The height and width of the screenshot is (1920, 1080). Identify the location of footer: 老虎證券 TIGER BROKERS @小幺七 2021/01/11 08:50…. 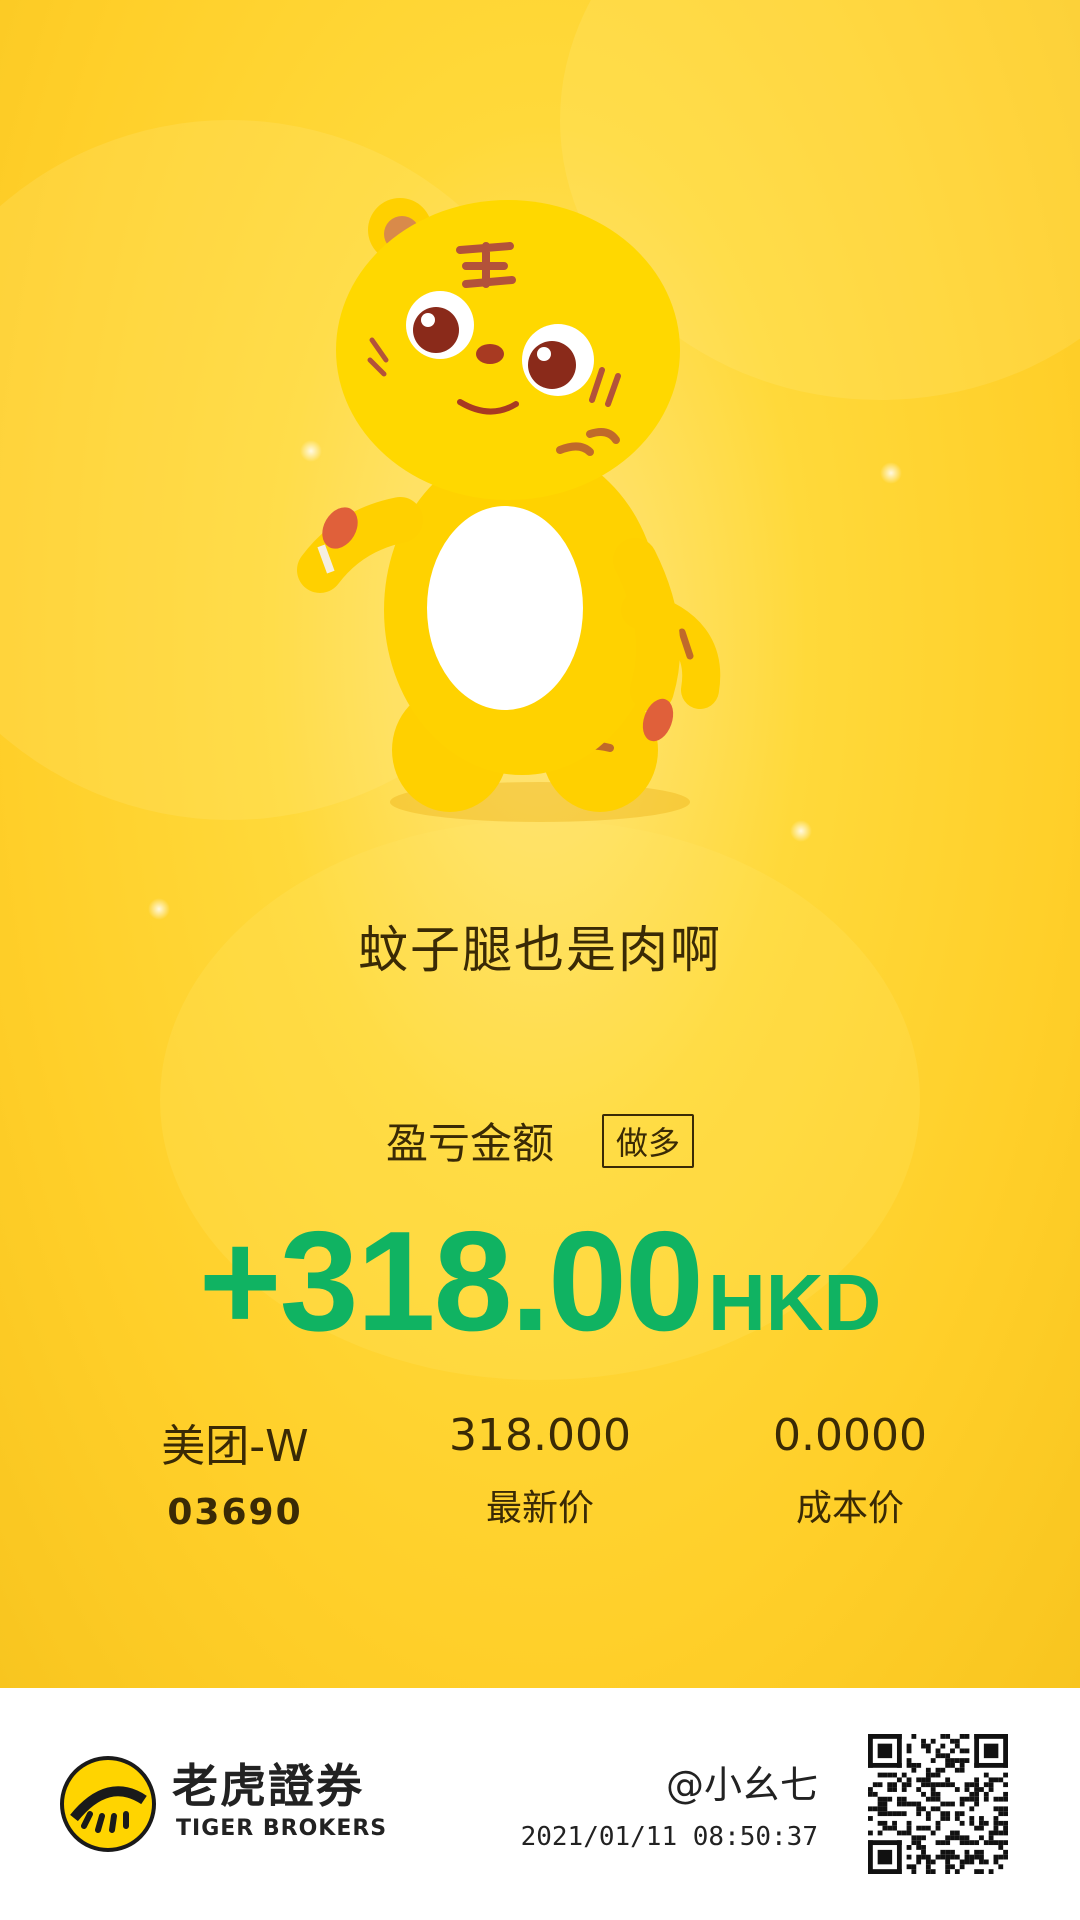
(540, 1804).